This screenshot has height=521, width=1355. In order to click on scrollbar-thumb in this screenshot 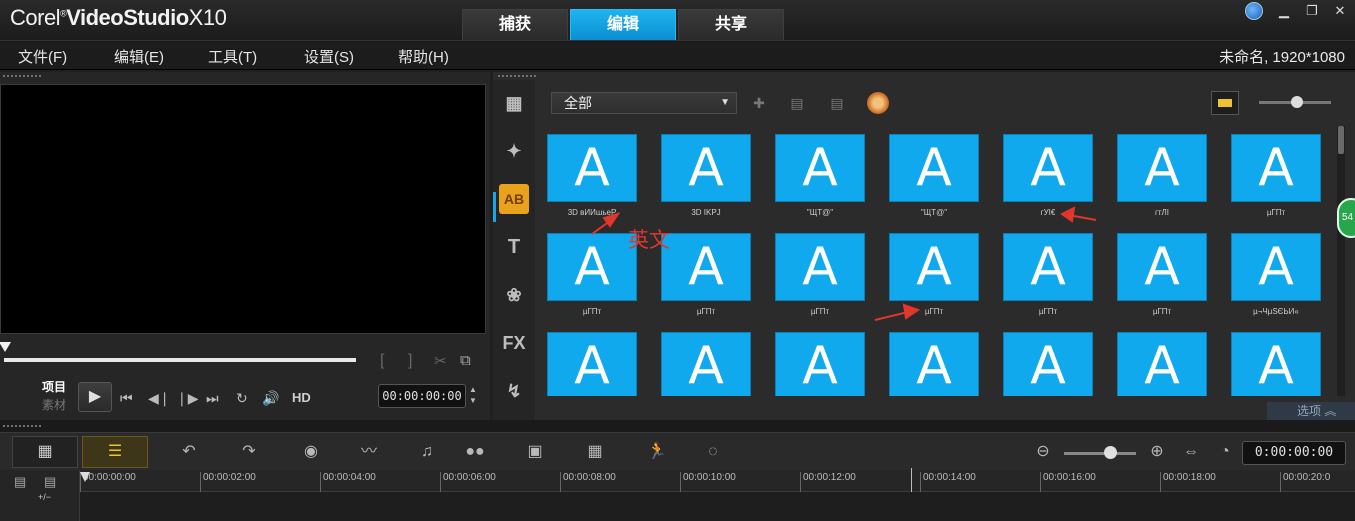, I will do `click(1341, 140)`.